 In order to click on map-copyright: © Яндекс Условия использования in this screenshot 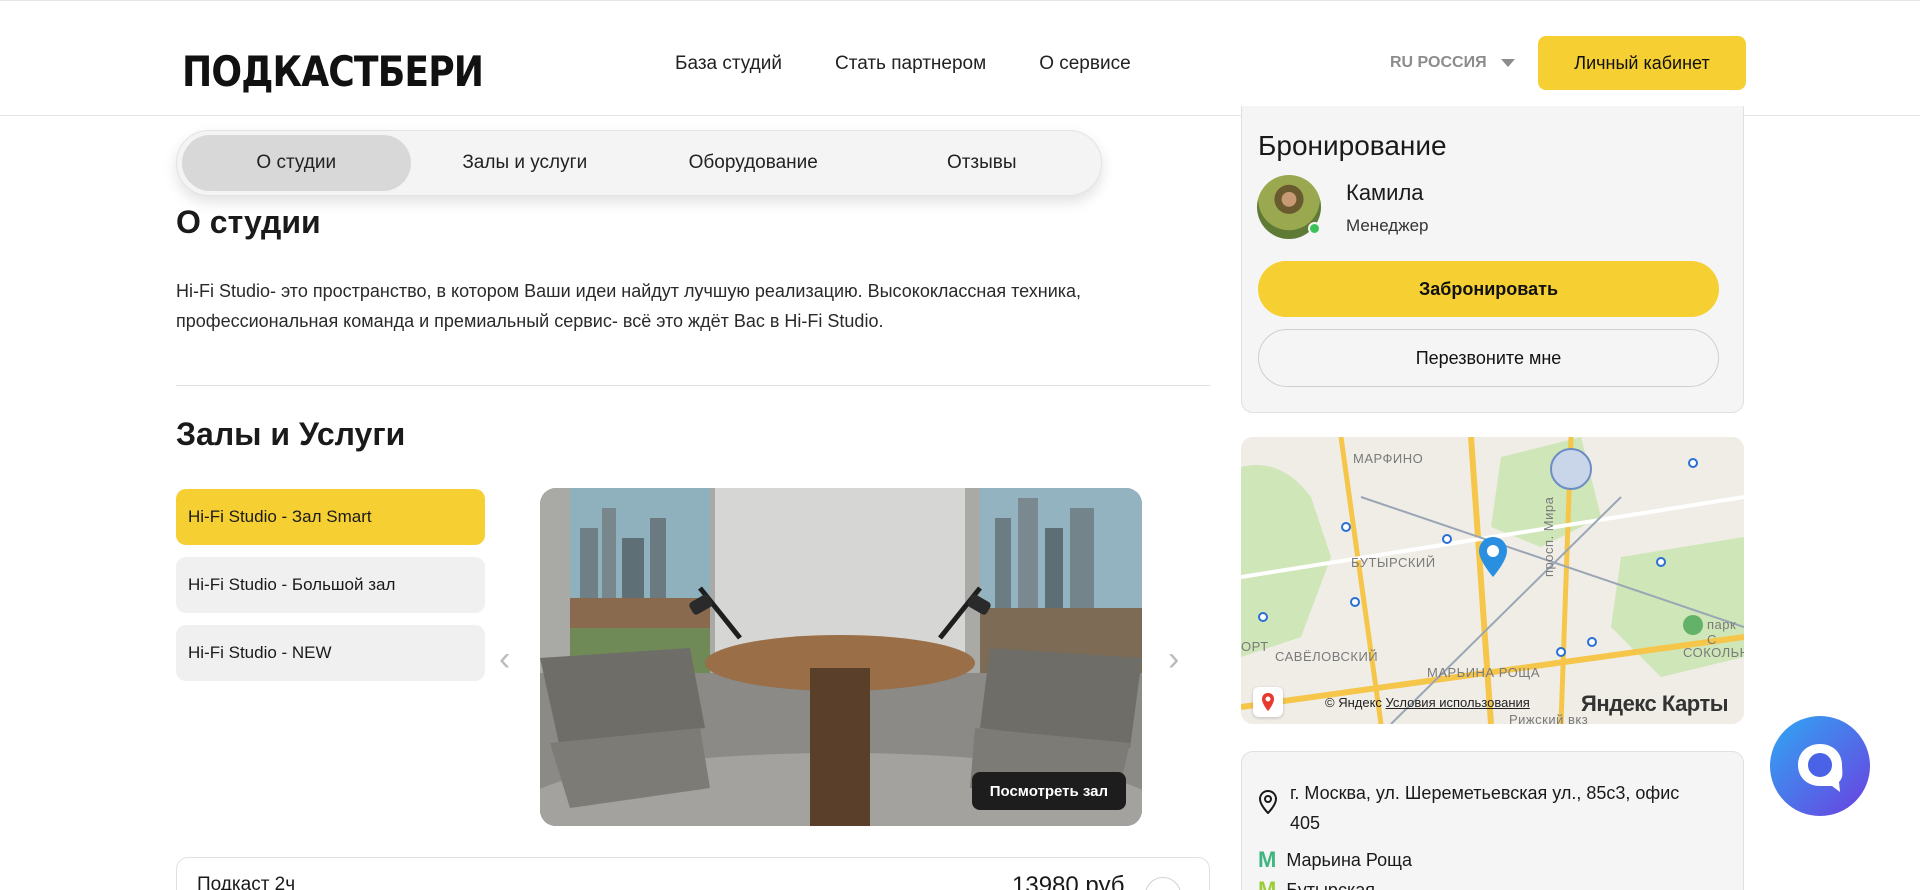, I will do `click(1427, 702)`.